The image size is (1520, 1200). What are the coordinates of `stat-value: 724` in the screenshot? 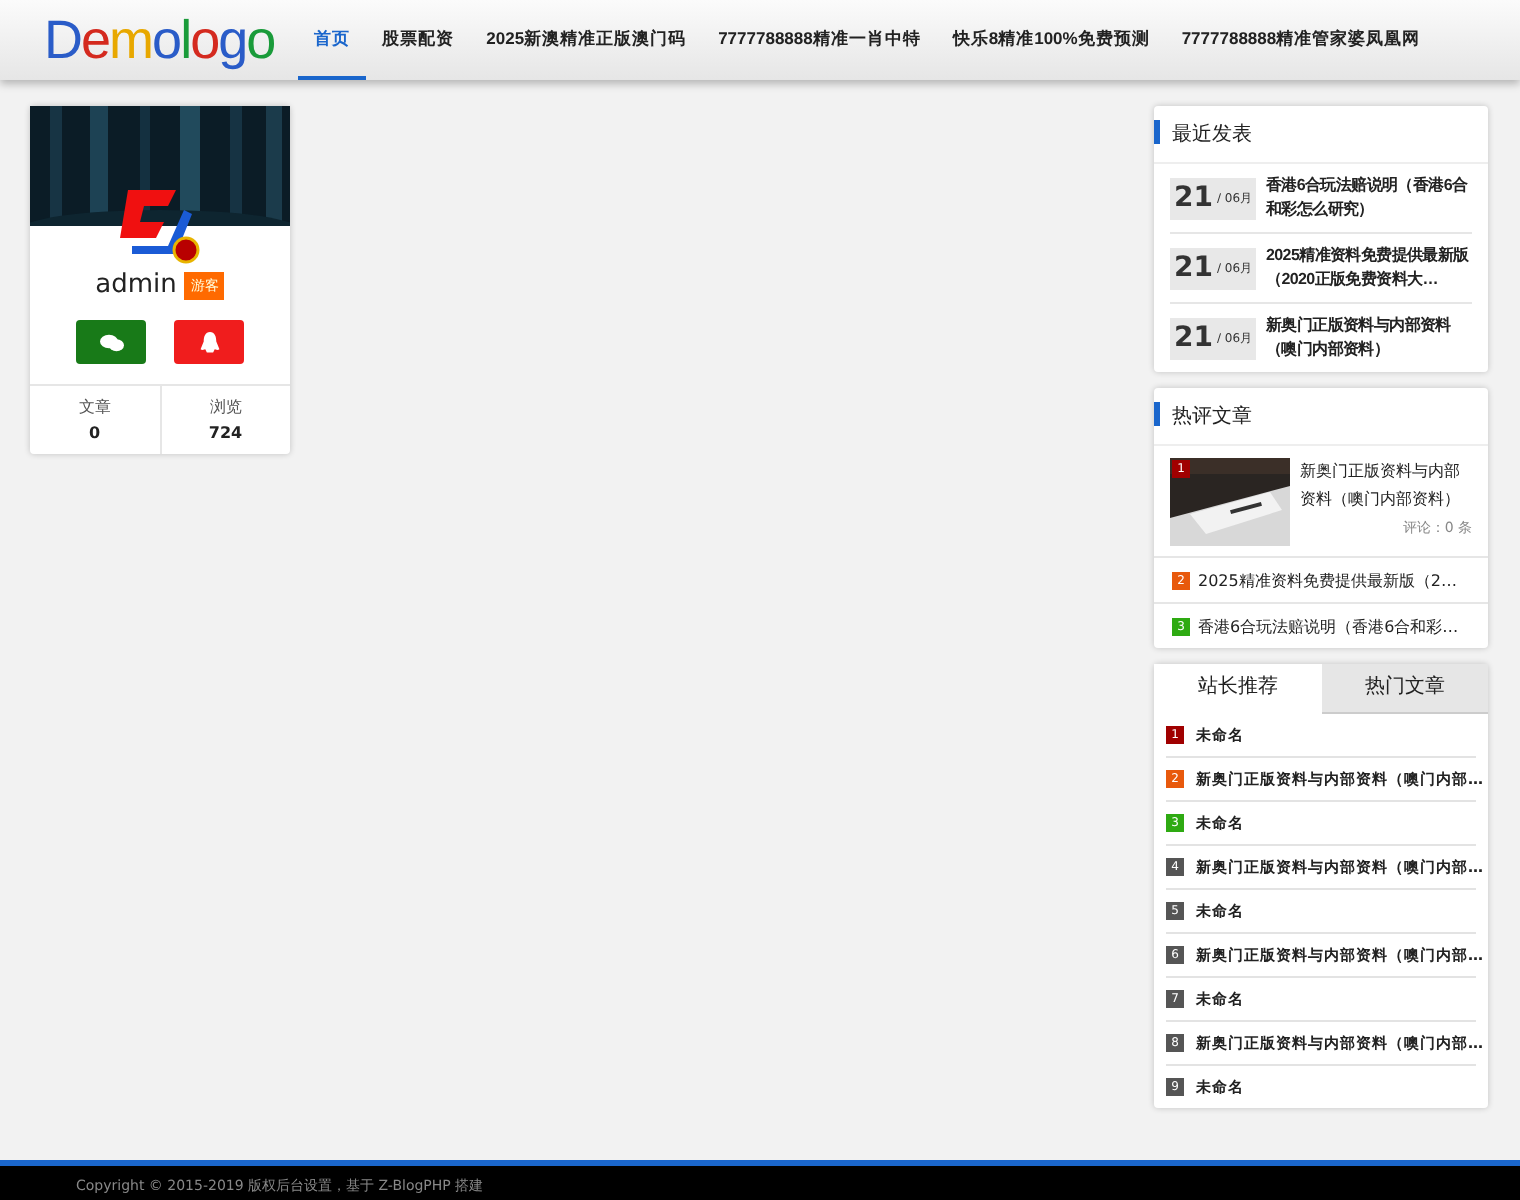 It's located at (225, 433).